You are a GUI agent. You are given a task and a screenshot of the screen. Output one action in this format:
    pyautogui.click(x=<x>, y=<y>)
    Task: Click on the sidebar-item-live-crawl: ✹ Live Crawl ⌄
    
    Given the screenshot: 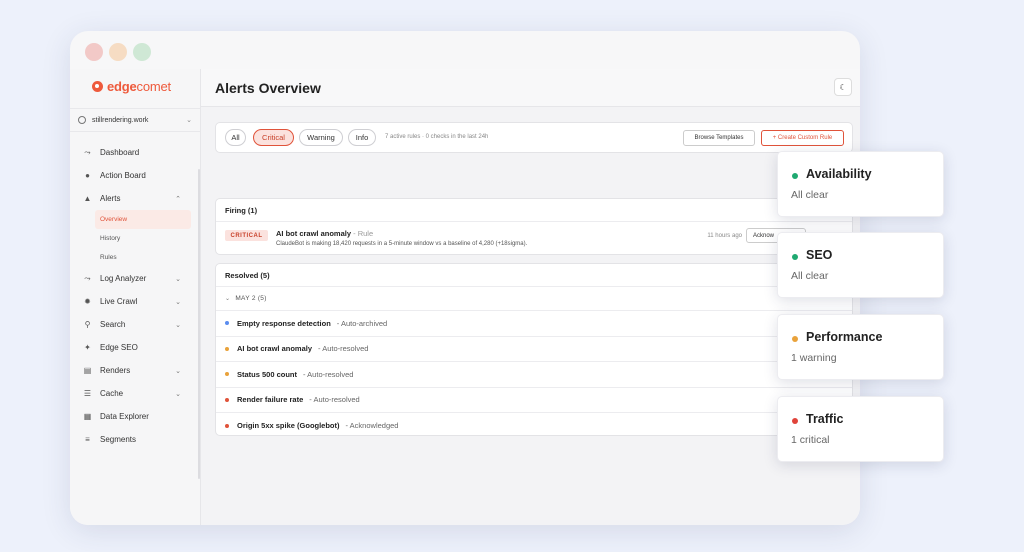 What is the action you would take?
    pyautogui.click(x=132, y=301)
    